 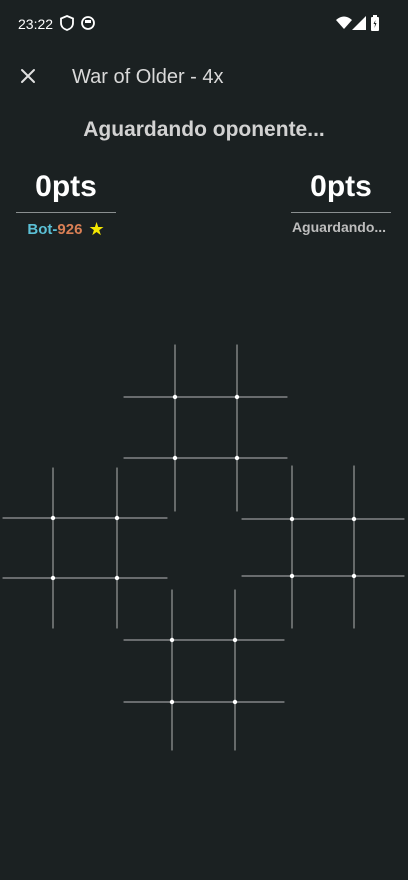 What do you see at coordinates (85, 548) in the screenshot?
I see `board-blue` at bounding box center [85, 548].